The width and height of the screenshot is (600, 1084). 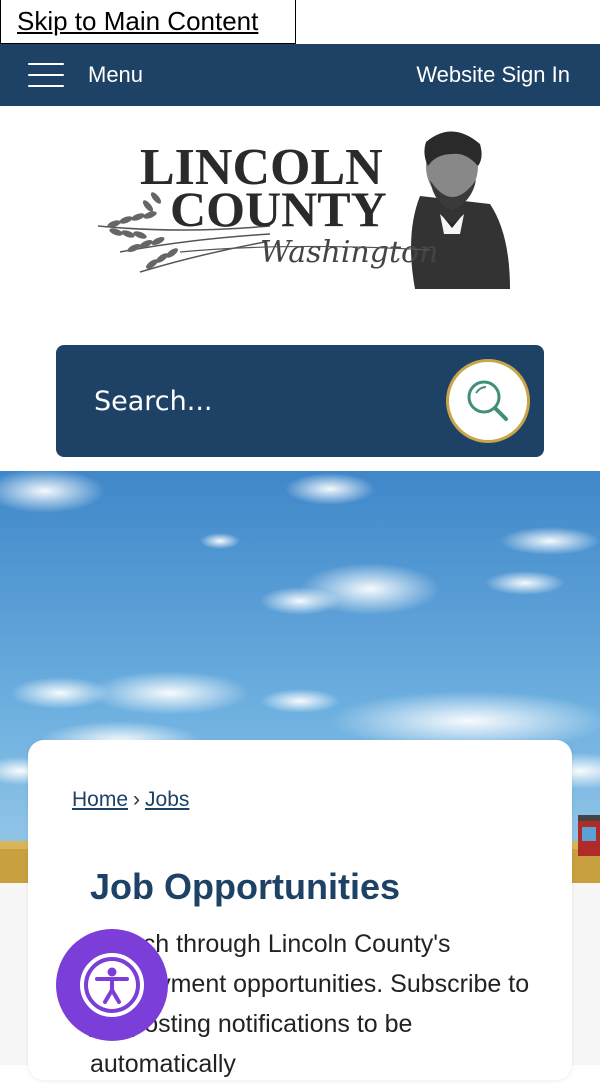 I want to click on accessibility-widget-button, so click(x=112, y=985).